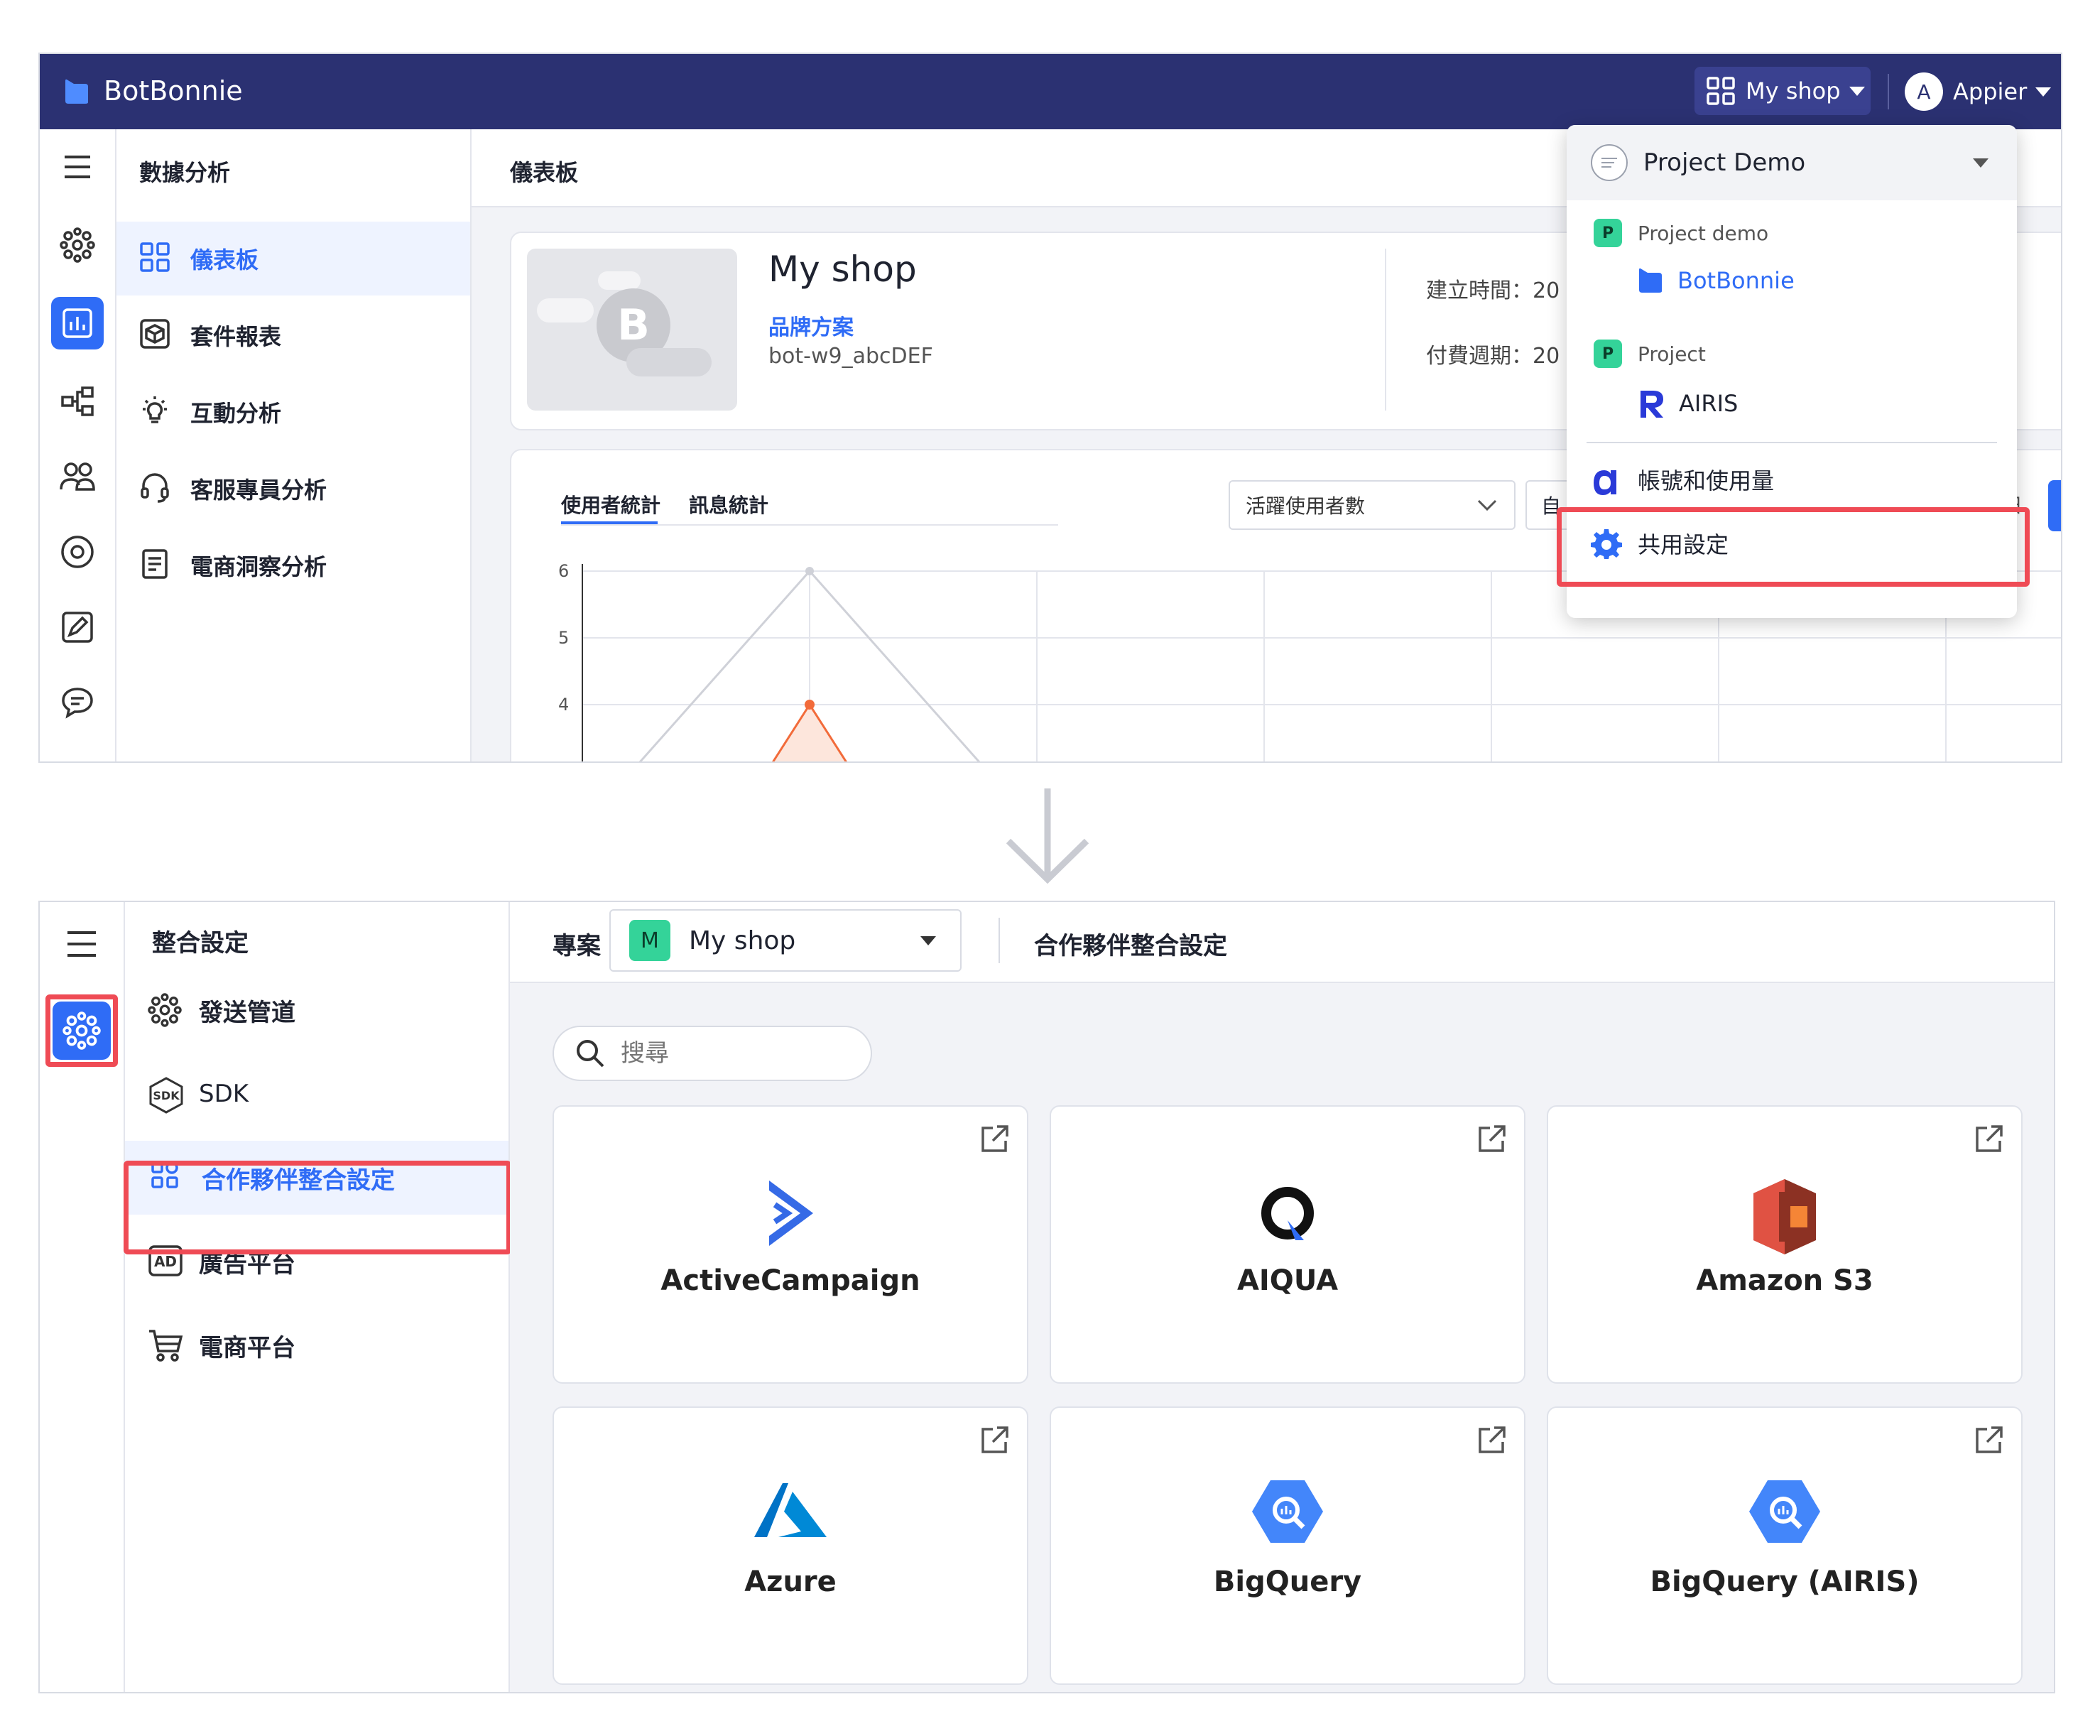  Describe the element at coordinates (200, 943) in the screenshot. I see `sidebar-title: 整合設定` at that location.